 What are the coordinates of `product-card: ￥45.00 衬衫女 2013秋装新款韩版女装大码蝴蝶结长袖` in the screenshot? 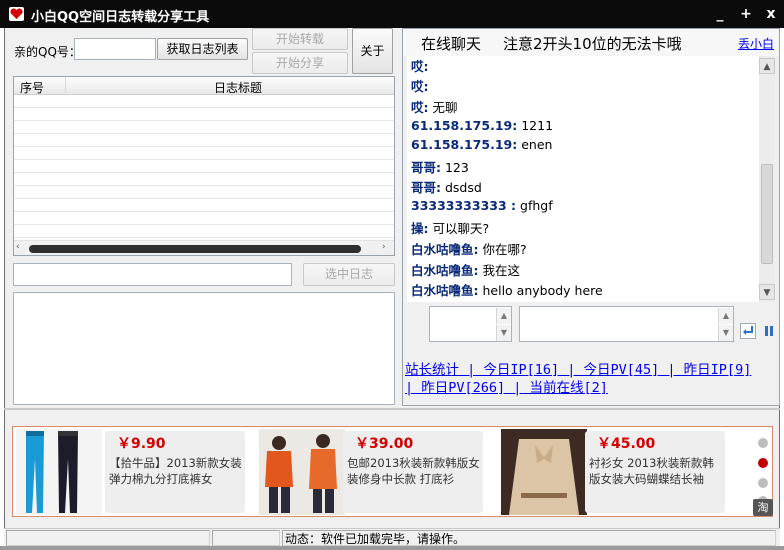 It's located at (655, 472).